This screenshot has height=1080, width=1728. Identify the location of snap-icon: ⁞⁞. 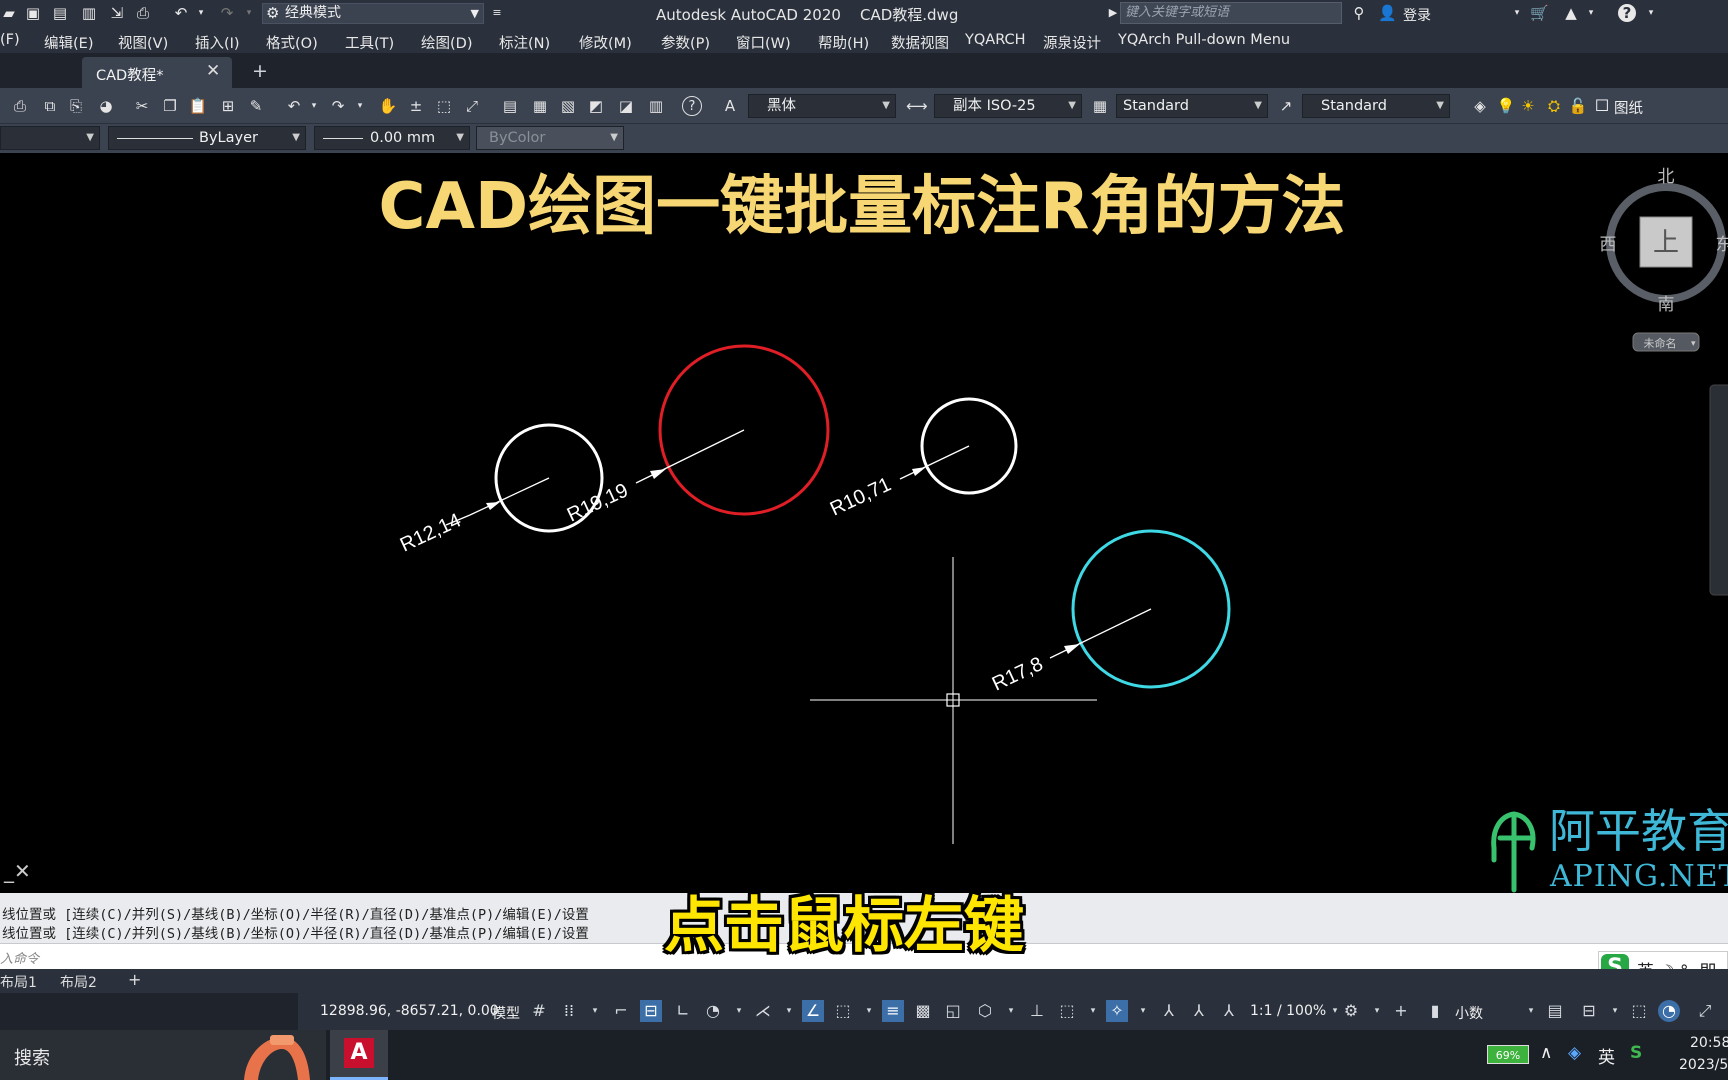
(569, 1011).